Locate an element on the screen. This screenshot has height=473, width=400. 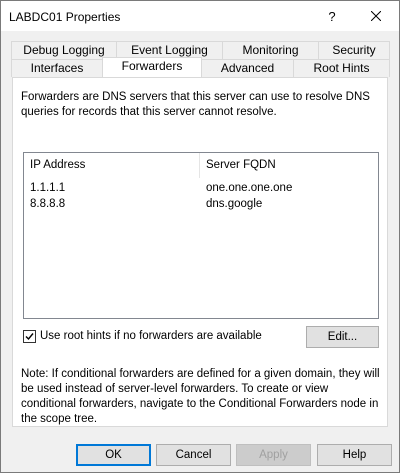
forwarder-ip: 1.1.1.1 is located at coordinates (48, 188).